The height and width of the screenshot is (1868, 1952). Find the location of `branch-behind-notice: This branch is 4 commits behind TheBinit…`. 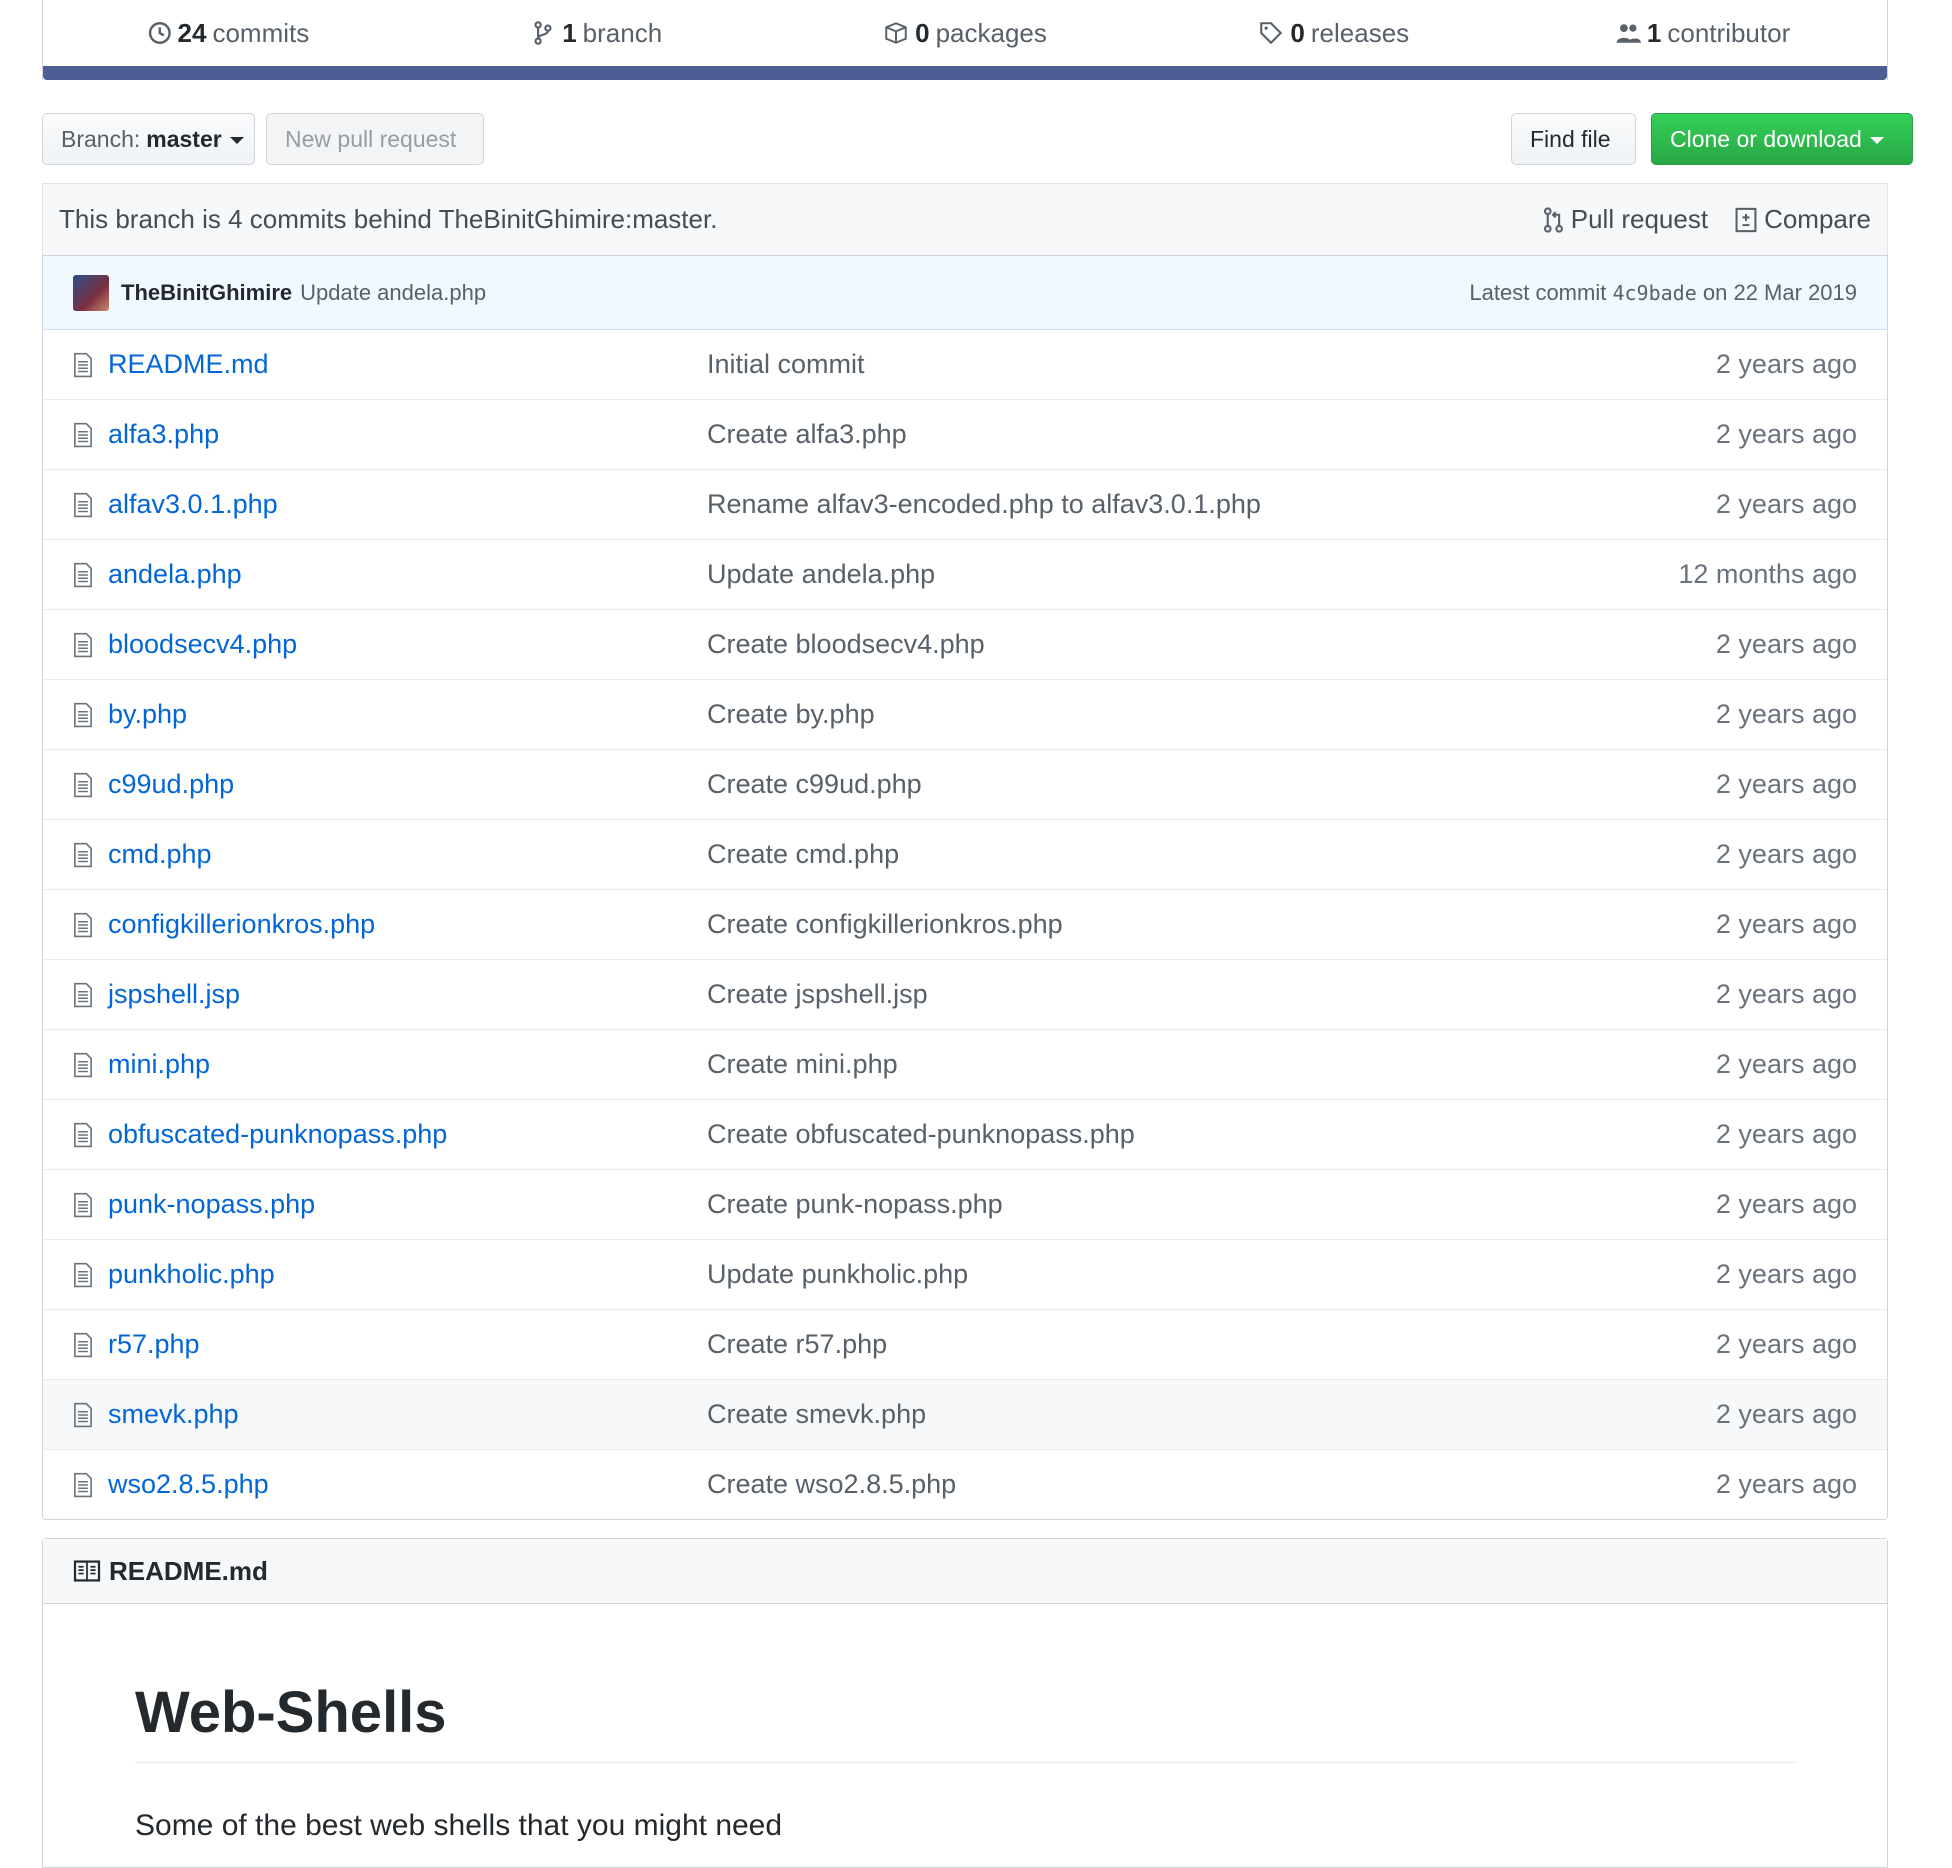

branch-behind-notice: This branch is 4 commits behind TheBinit… is located at coordinates (965, 219).